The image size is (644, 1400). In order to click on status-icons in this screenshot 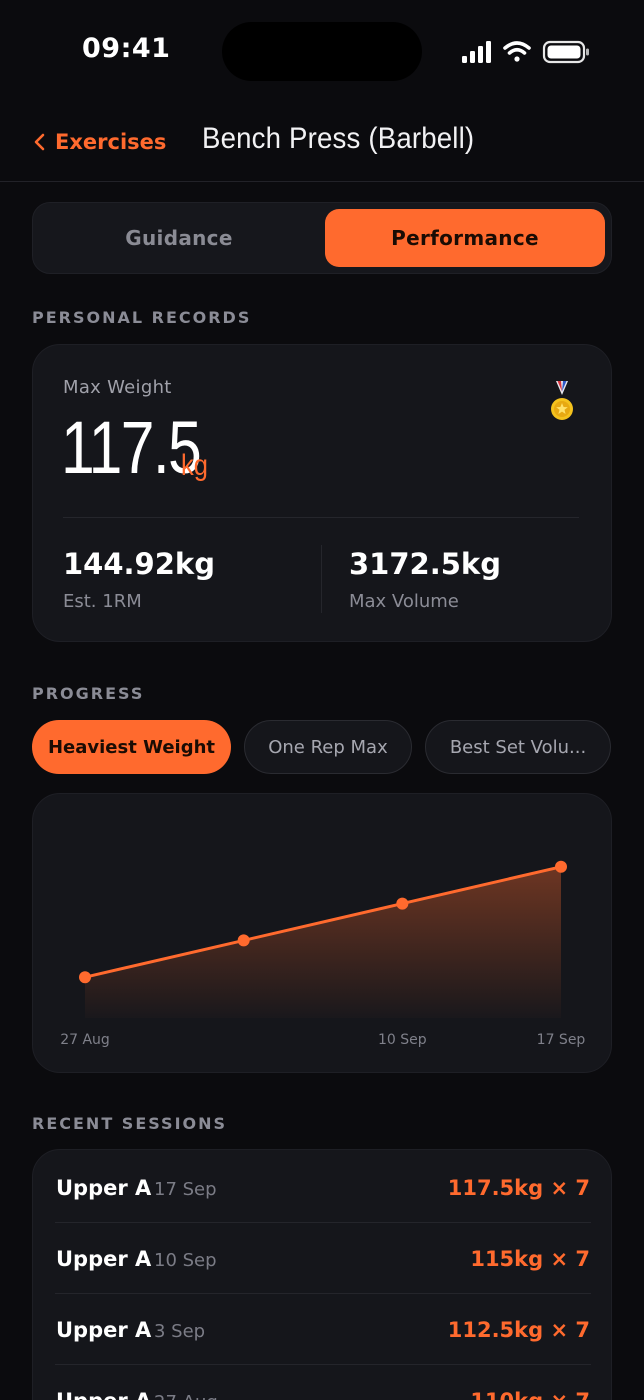, I will do `click(525, 52)`.